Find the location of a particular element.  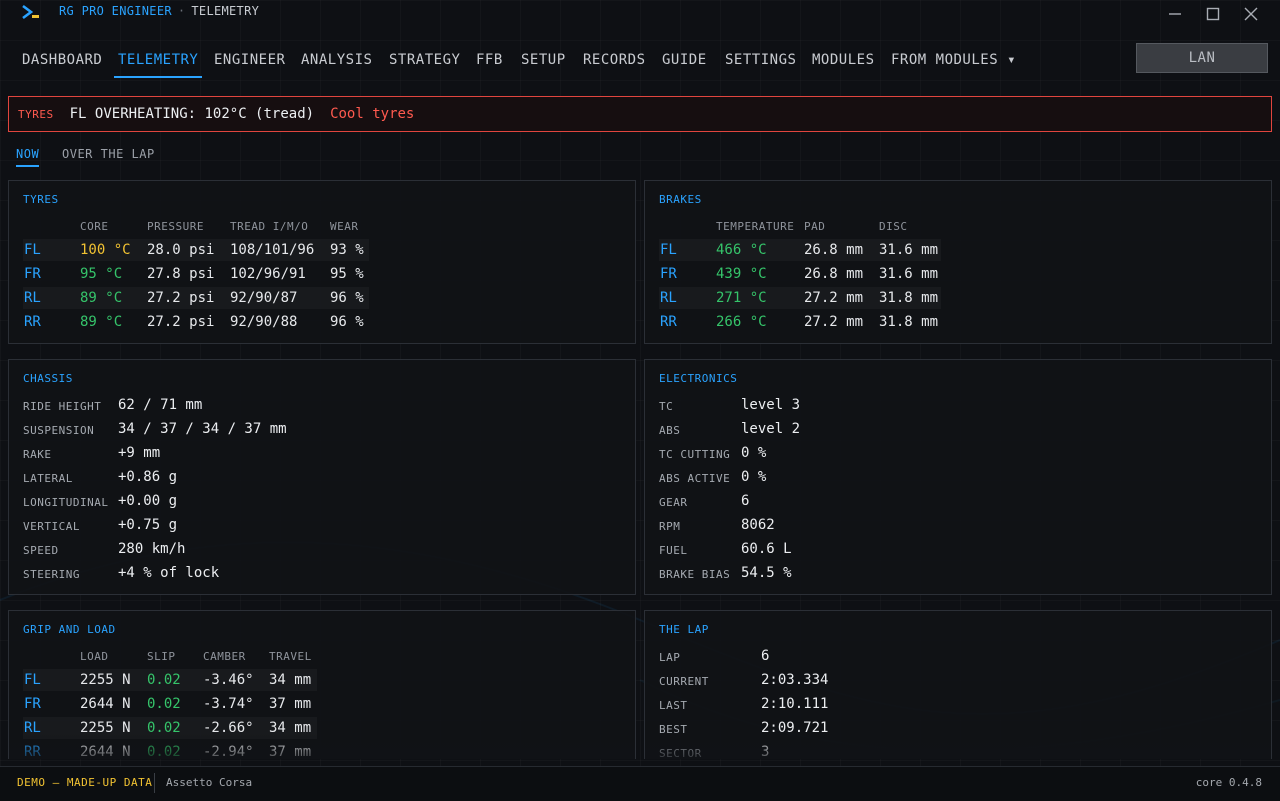

tab-dashboard: DASHBOARD is located at coordinates (62, 64).